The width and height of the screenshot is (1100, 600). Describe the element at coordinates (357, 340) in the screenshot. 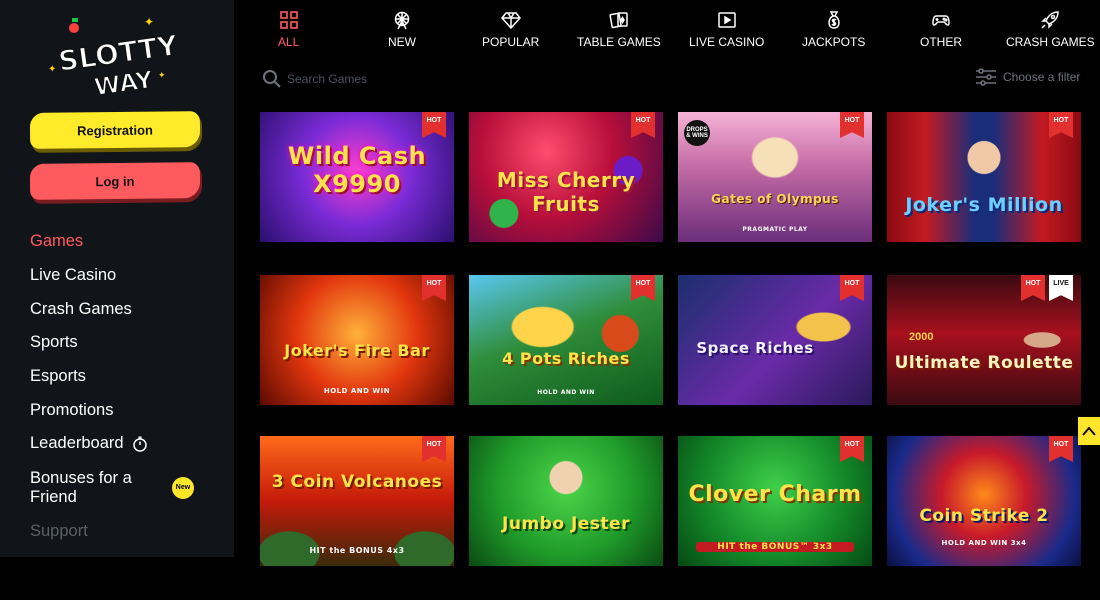

I see `game-tile-jokers-fire-bar: Joker's Fire Bar HOLD AND WIN HOT` at that location.